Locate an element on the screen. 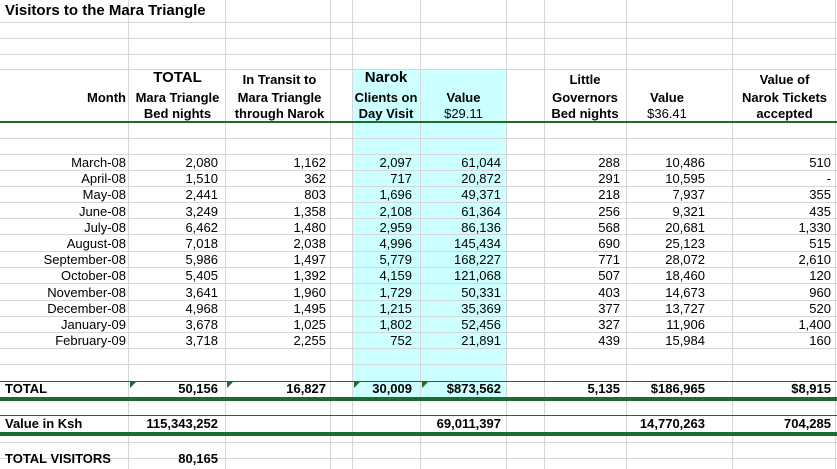  cell-narok-clients: 1,696 is located at coordinates (395, 195).